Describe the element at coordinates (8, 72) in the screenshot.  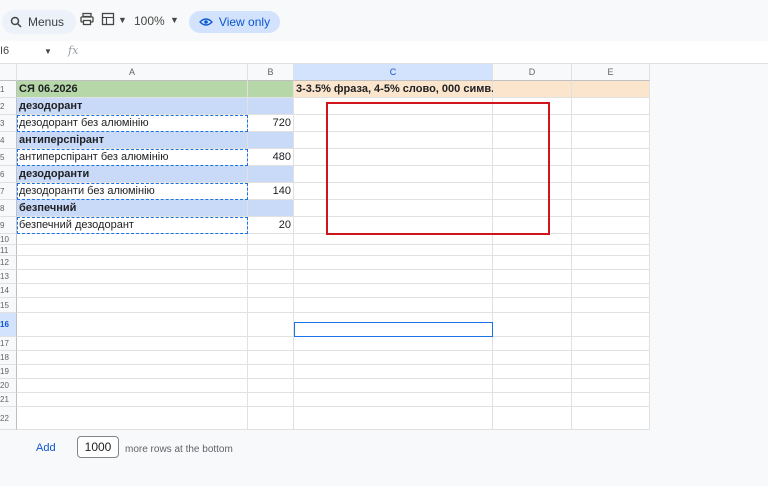
I see `select-all-corner` at that location.